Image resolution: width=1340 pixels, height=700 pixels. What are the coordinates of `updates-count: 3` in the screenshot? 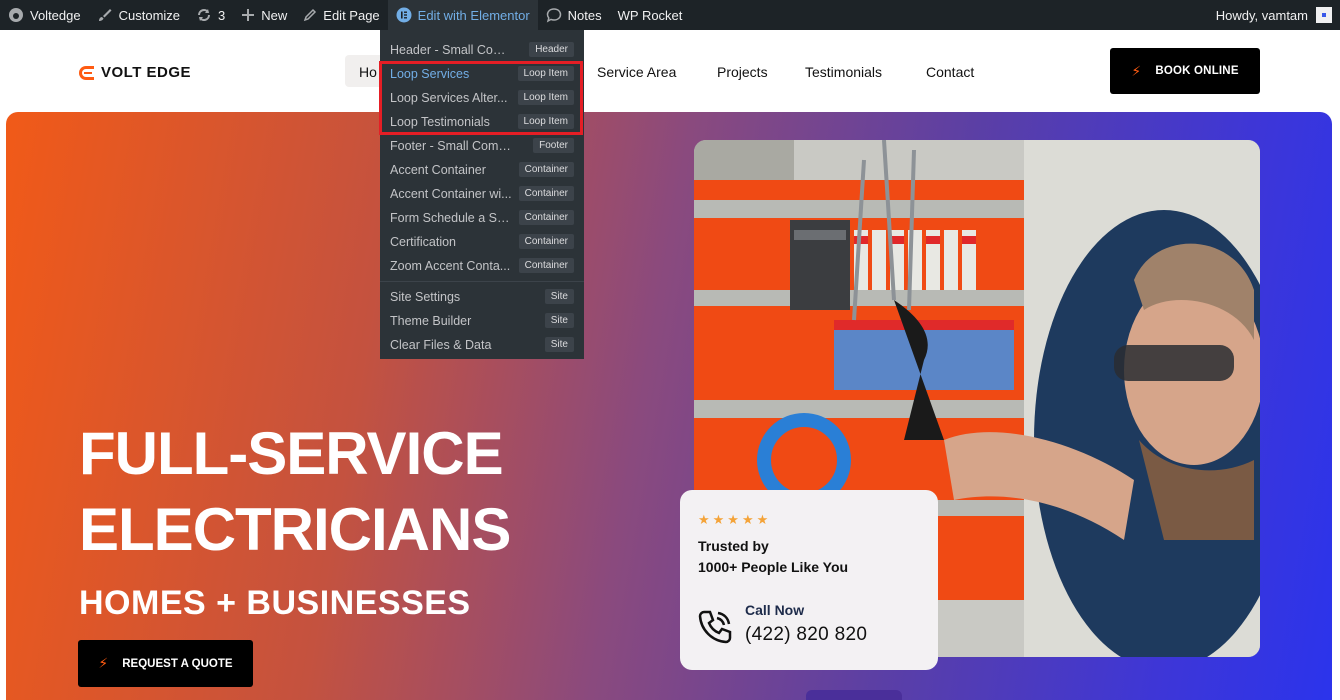 It's located at (222, 15).